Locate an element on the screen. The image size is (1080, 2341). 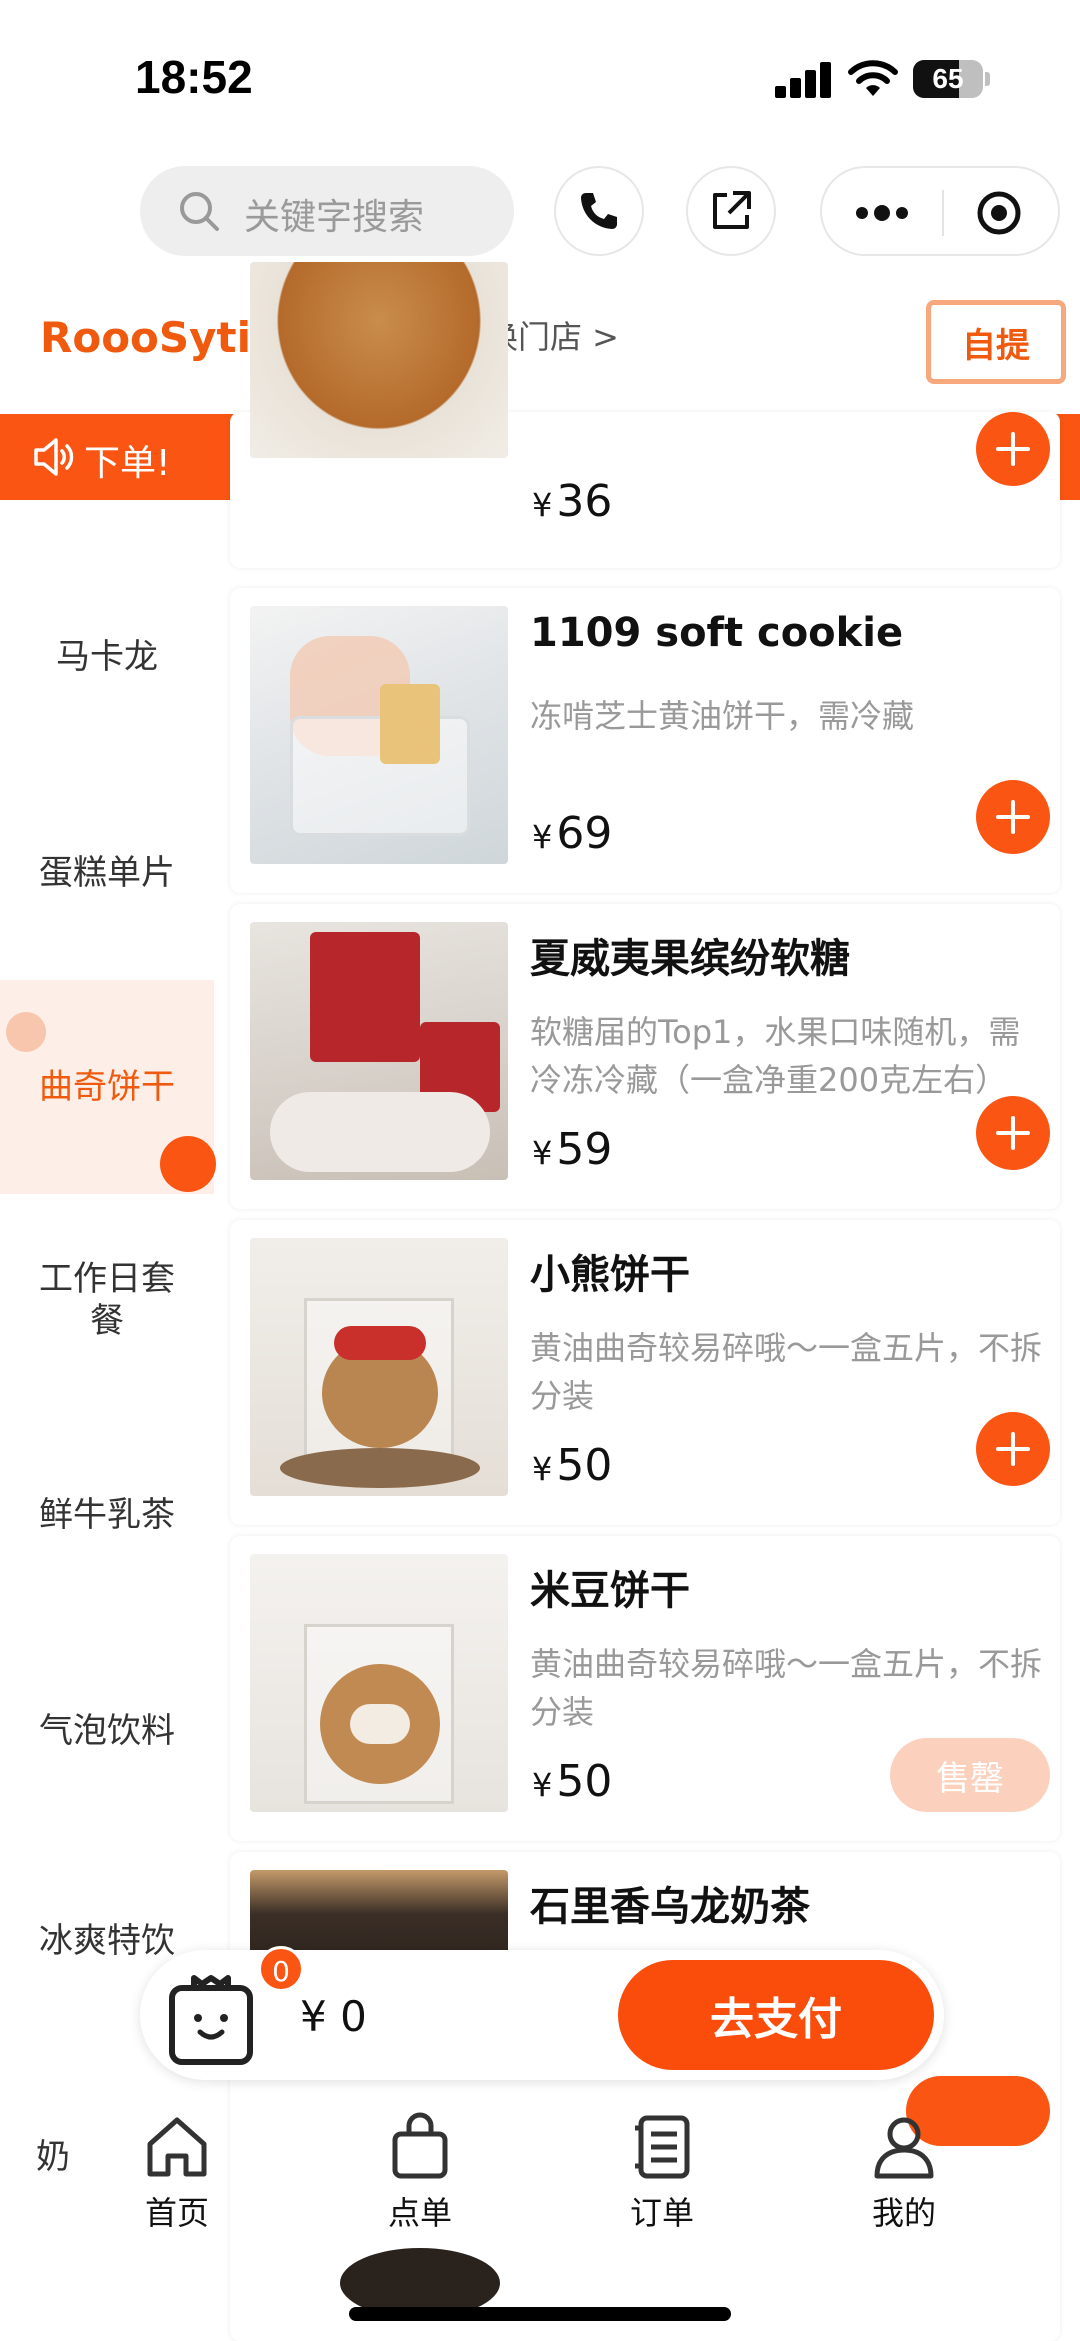
miniapp-capsule is located at coordinates (940, 211).